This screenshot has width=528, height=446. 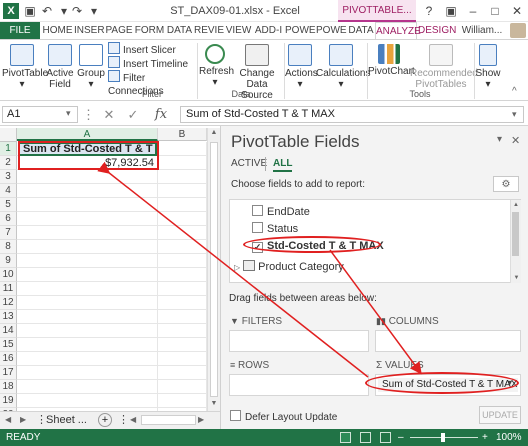 I want to click on field-scroll-down-icon: ▼, so click(x=516, y=278).